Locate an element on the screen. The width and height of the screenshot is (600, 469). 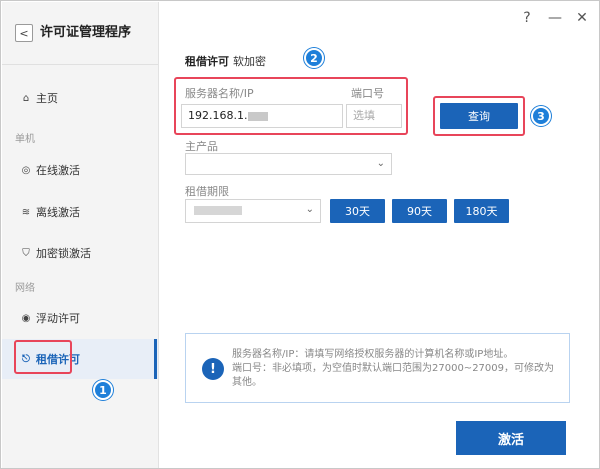
query-button: 查询 is located at coordinates (479, 116).